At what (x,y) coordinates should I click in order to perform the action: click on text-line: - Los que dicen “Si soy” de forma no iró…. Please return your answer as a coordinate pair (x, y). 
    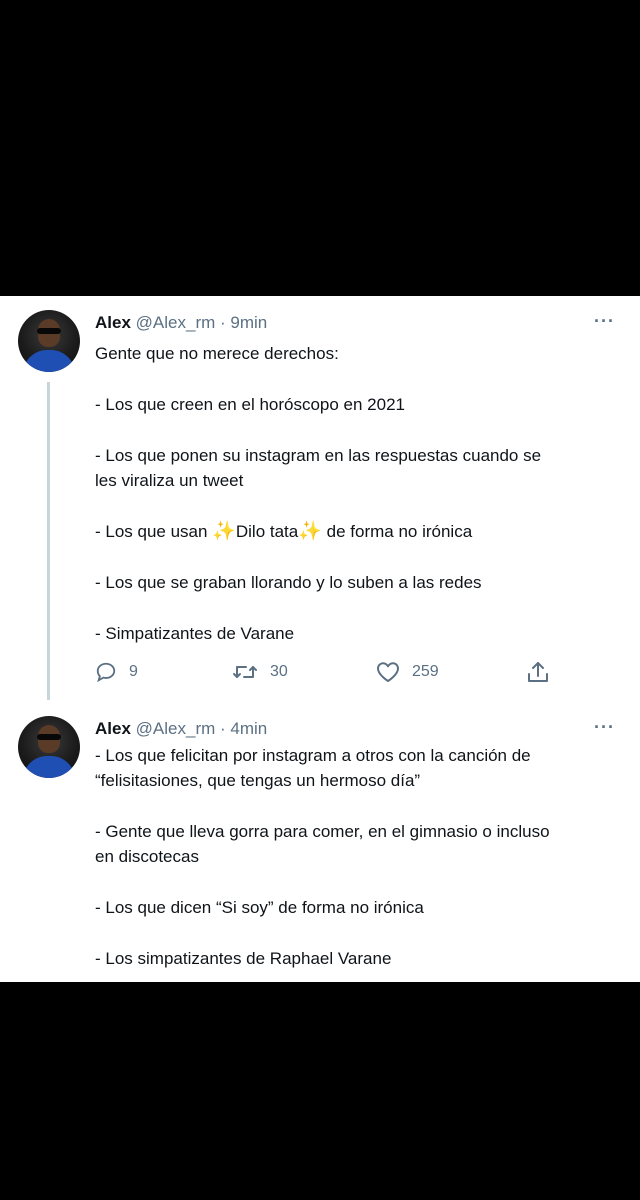
    Looking at the image, I should click on (259, 907).